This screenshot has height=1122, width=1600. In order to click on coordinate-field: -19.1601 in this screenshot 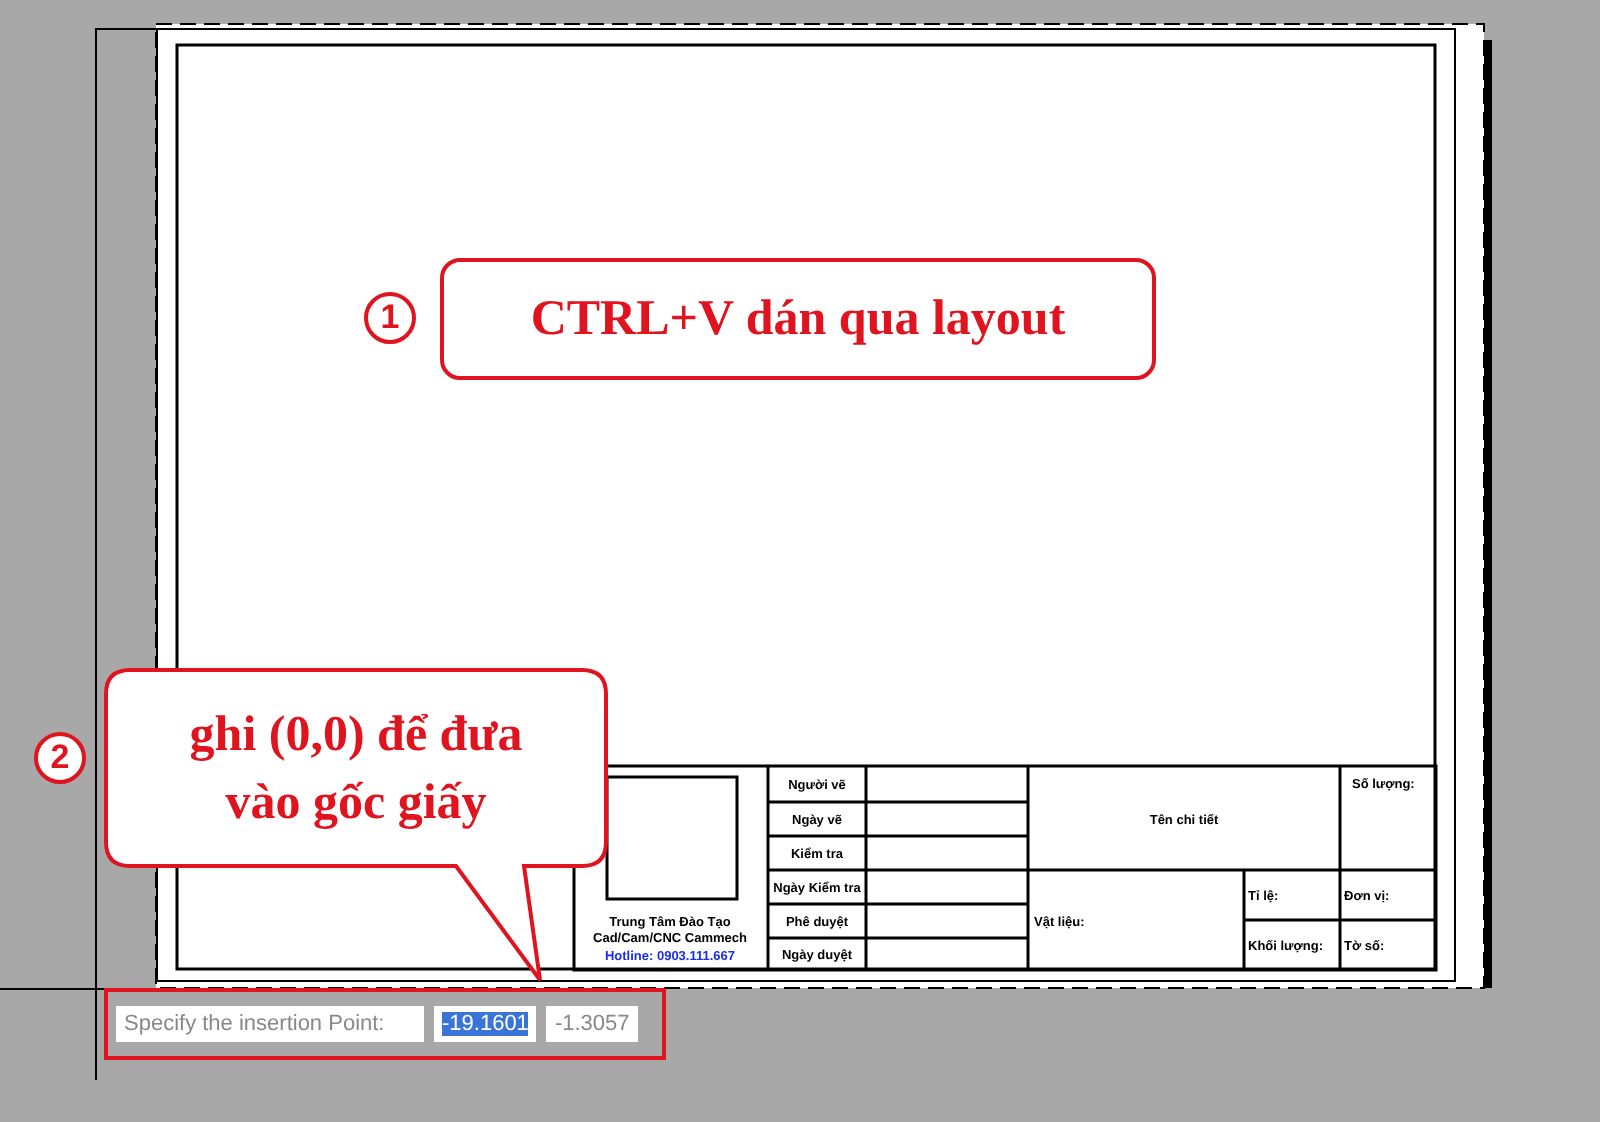, I will do `click(485, 1024)`.